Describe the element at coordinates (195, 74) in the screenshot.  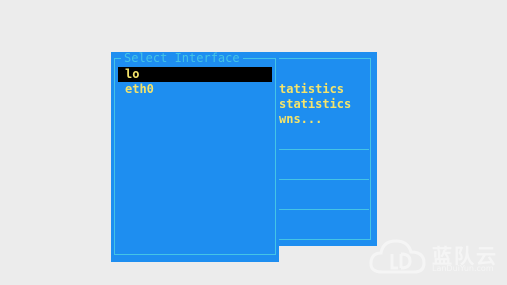
I see `interface-item-lo: lo` at that location.